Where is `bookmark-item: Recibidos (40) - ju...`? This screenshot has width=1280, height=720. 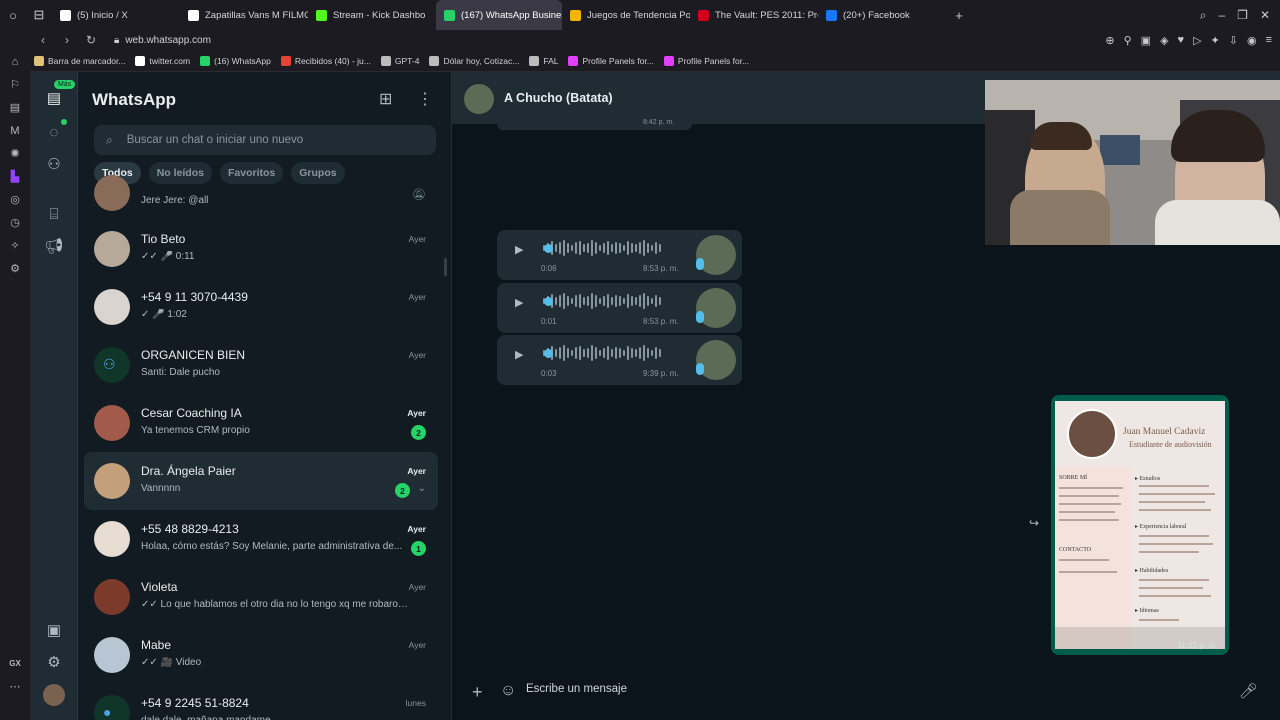
bookmark-item: Recibidos (40) - ju... is located at coordinates (325, 60).